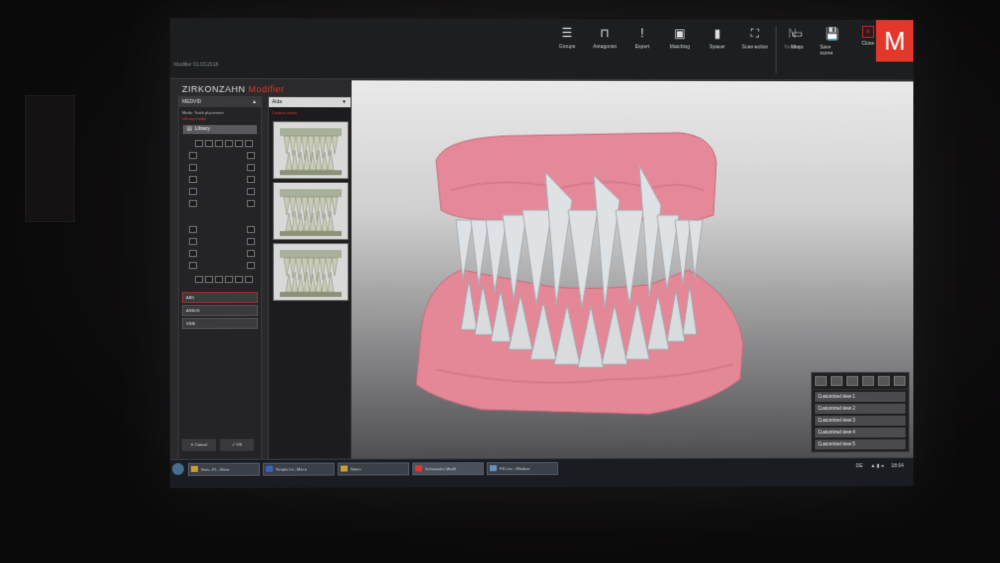  What do you see at coordinates (718, 37) in the screenshot?
I see `spacer-button: ▮ Spacer` at bounding box center [718, 37].